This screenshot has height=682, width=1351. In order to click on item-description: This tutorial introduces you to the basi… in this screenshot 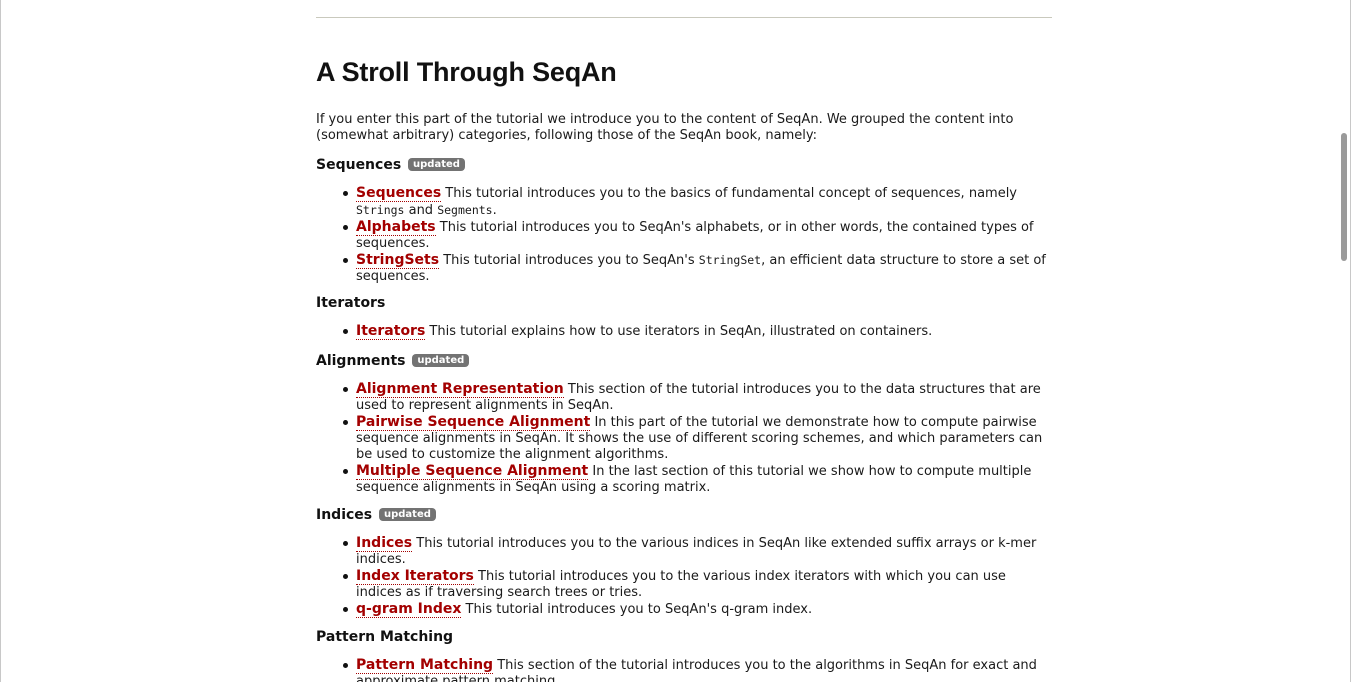, I will do `click(729, 193)`.